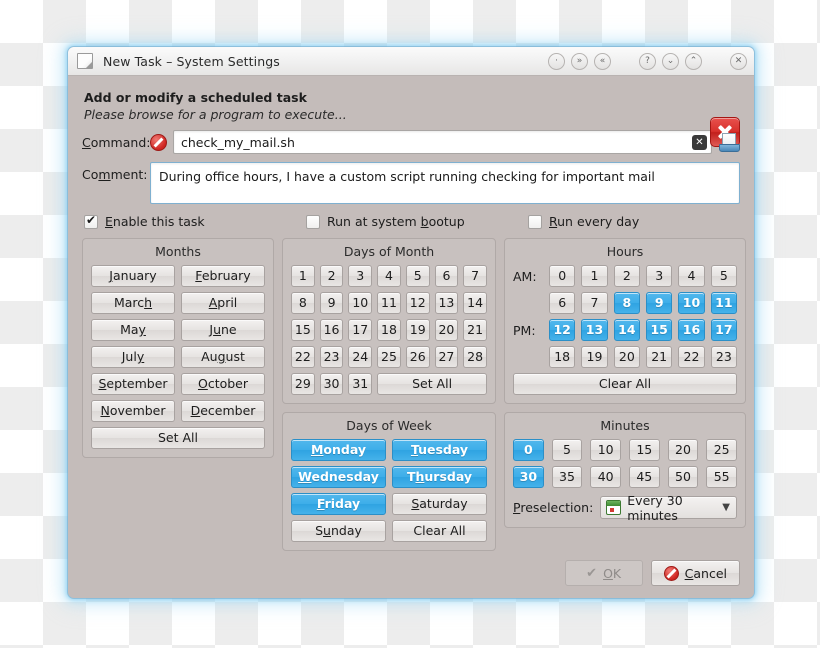  I want to click on hour-button: 11, so click(723, 303).